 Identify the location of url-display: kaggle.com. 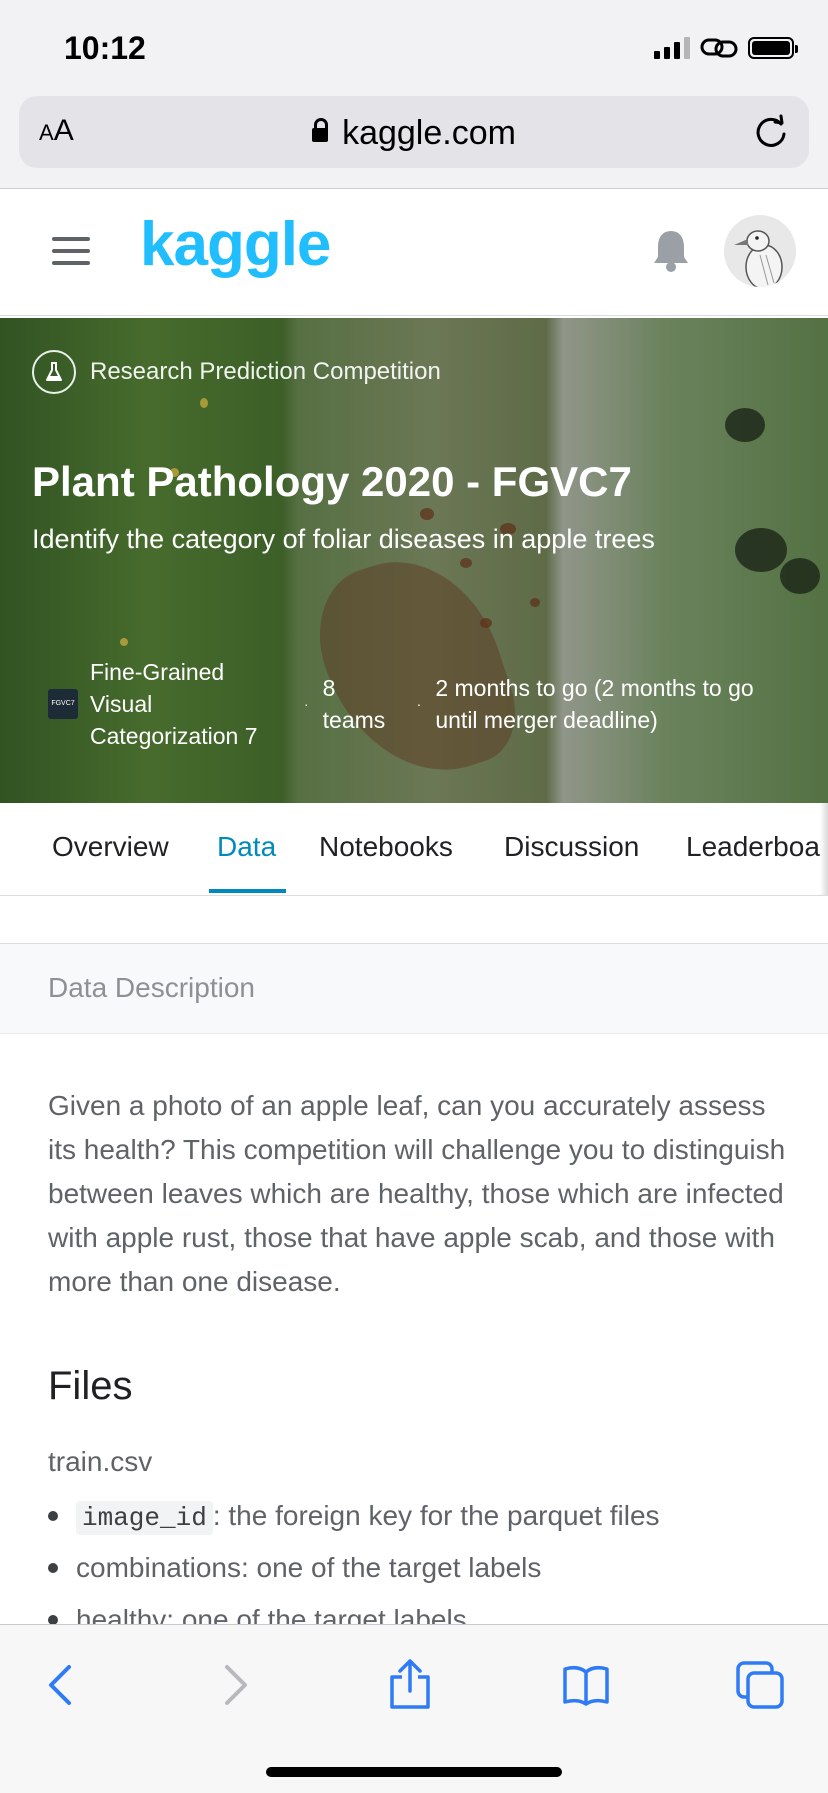
(414, 133).